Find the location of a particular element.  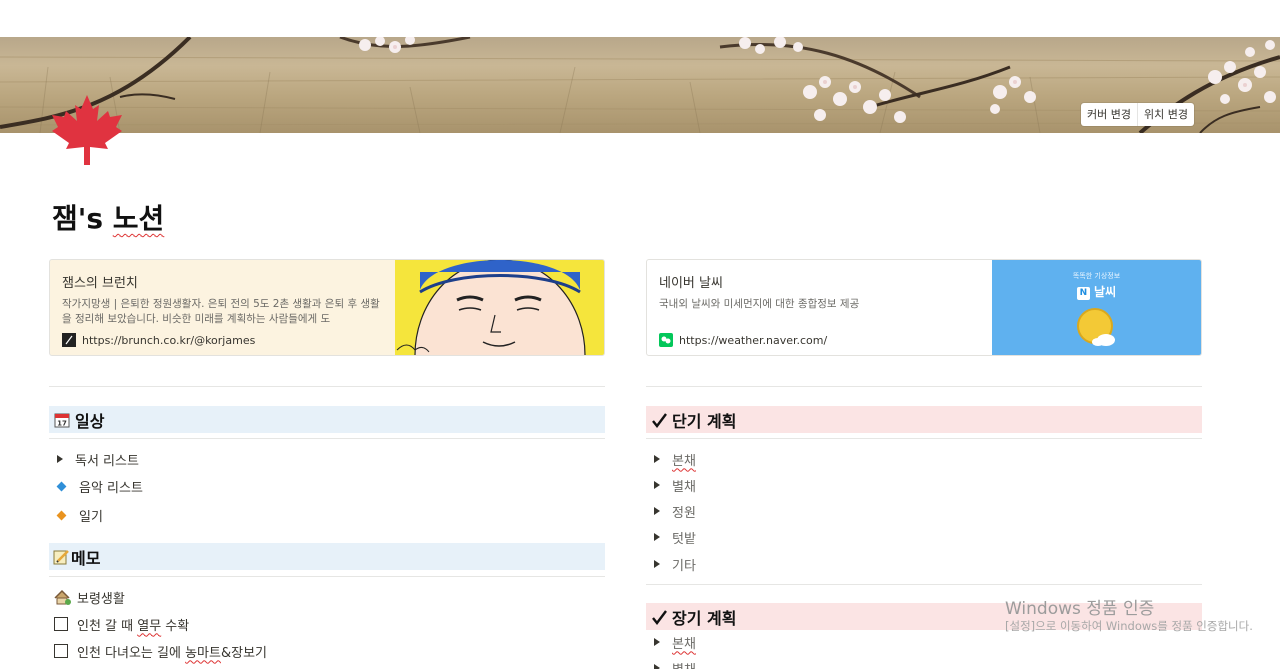

reposition-cover-button: 위치 변경 is located at coordinates (1165, 114).